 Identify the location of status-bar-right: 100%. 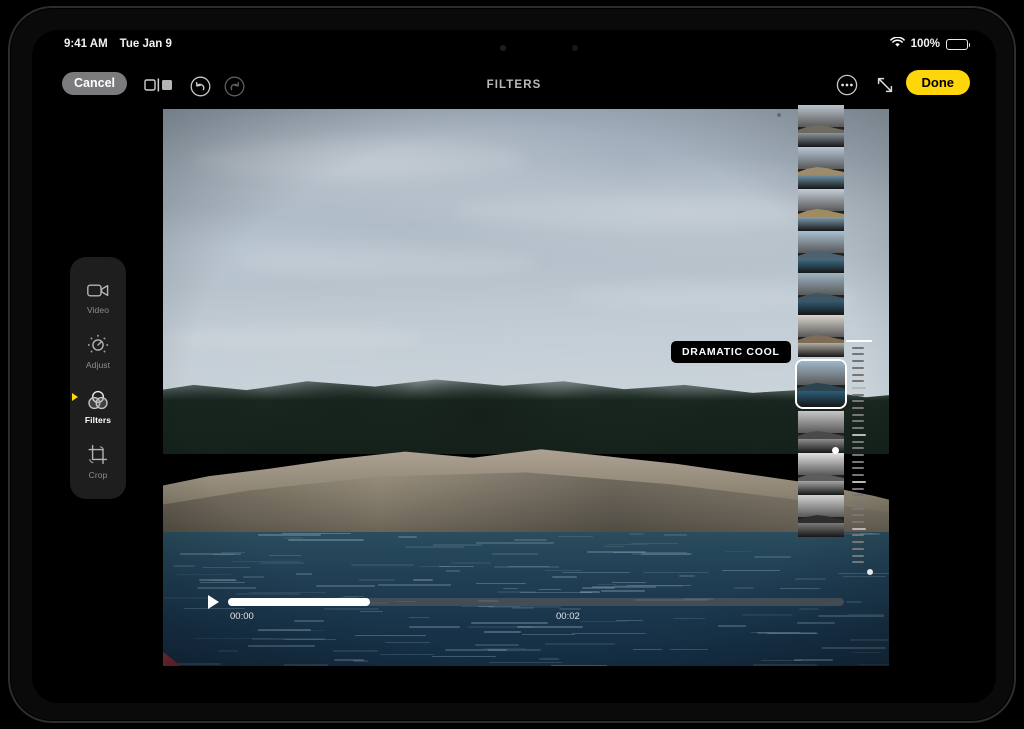
(930, 43).